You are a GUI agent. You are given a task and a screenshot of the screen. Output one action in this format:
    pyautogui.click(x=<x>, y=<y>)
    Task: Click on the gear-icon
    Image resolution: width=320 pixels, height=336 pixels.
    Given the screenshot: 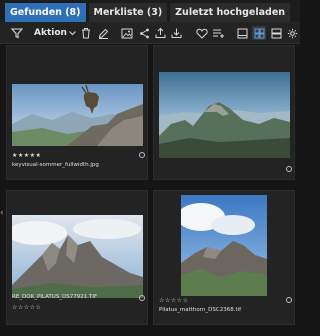 What is the action you would take?
    pyautogui.click(x=292, y=33)
    